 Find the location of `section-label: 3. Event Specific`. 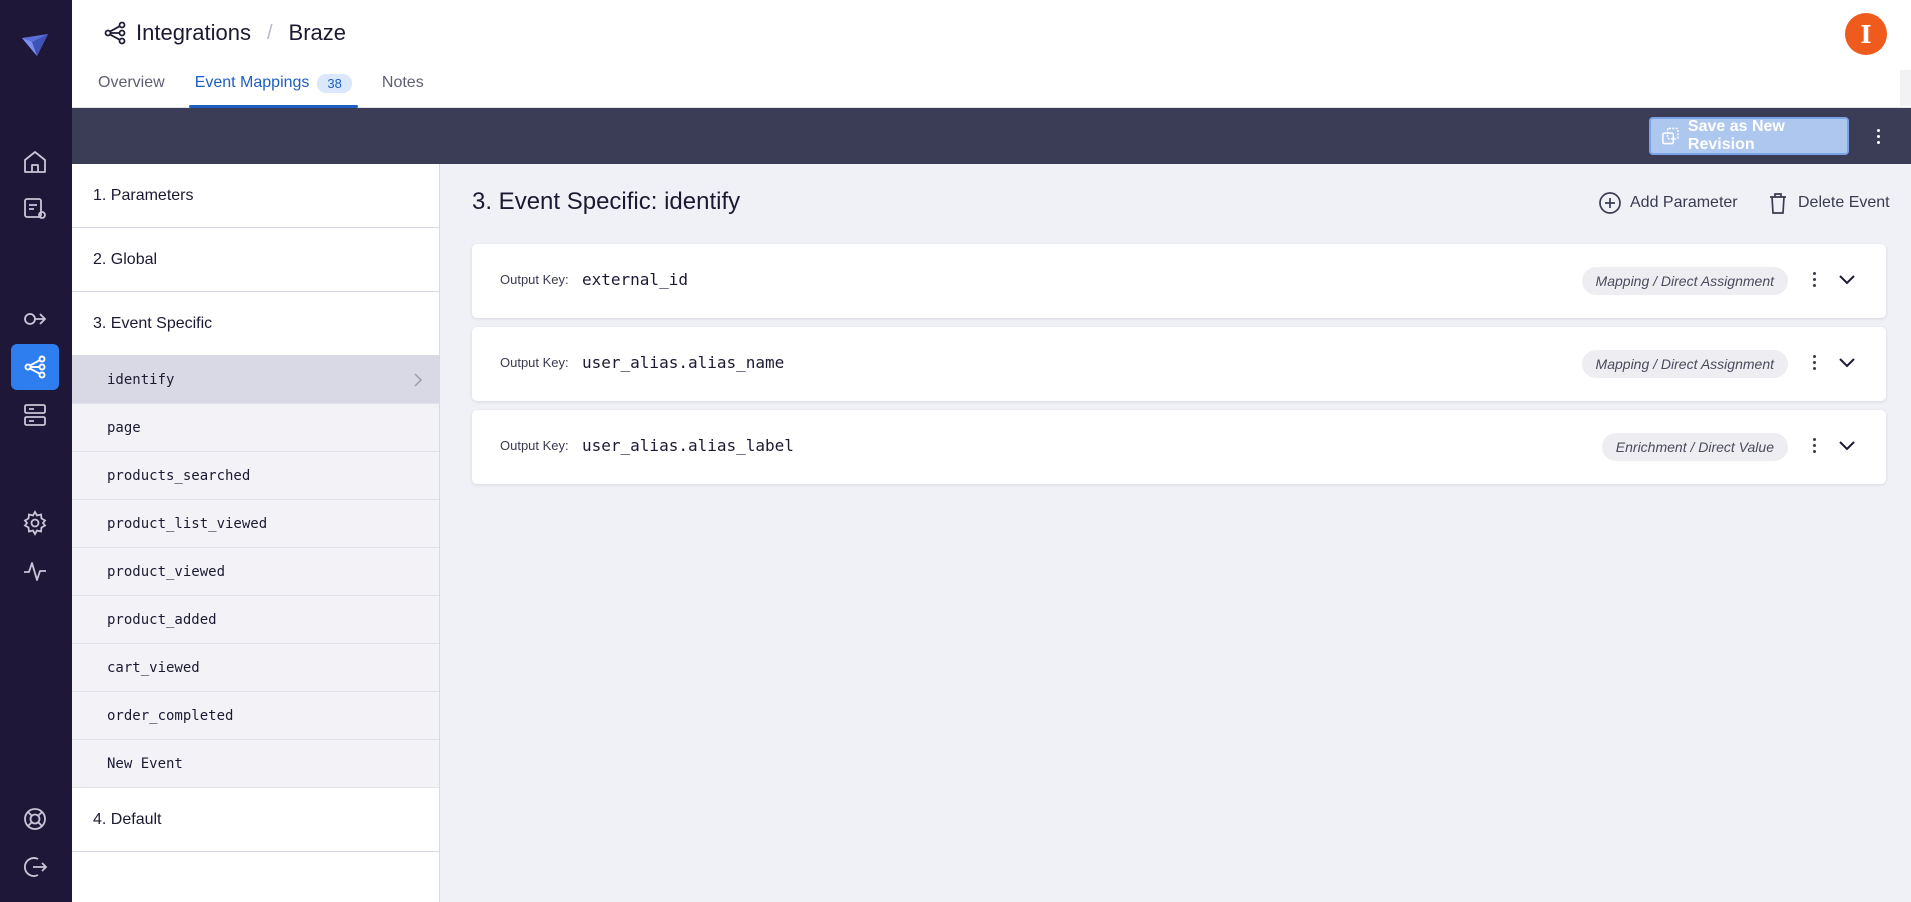

section-label: 3. Event Specific is located at coordinates (153, 323).